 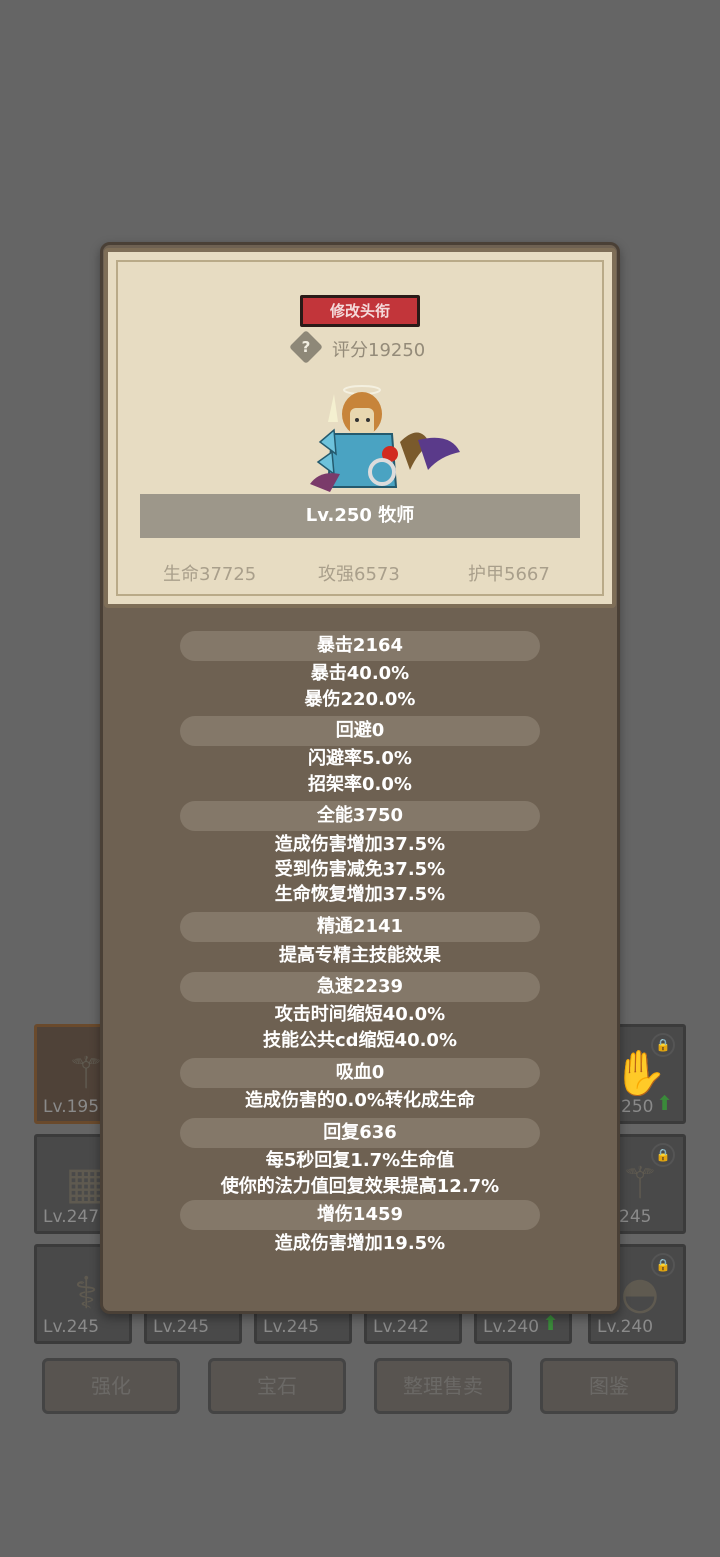 I want to click on stat-category-versatility: 全能3750, so click(x=360, y=815).